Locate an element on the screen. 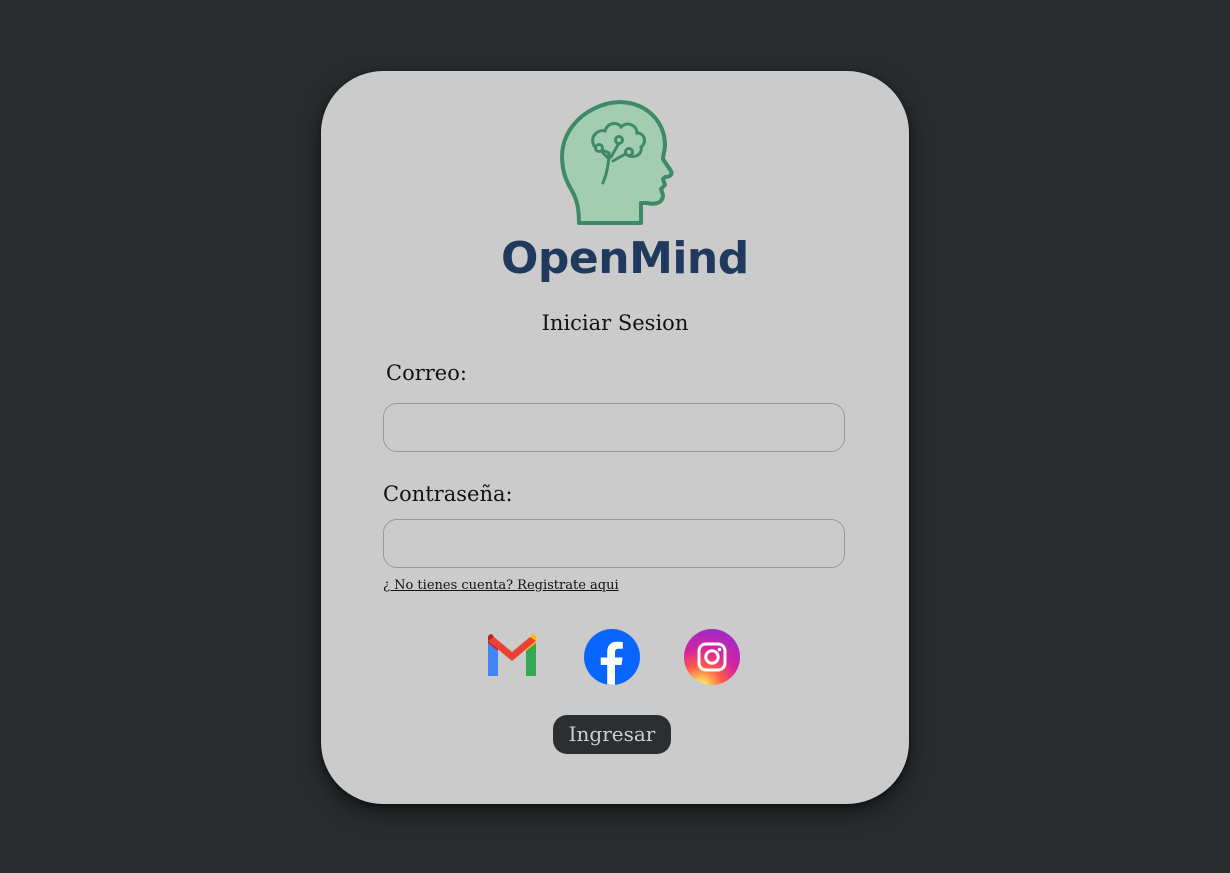 This screenshot has width=1230, height=873. password-label: Contraseña: is located at coordinates (448, 494).